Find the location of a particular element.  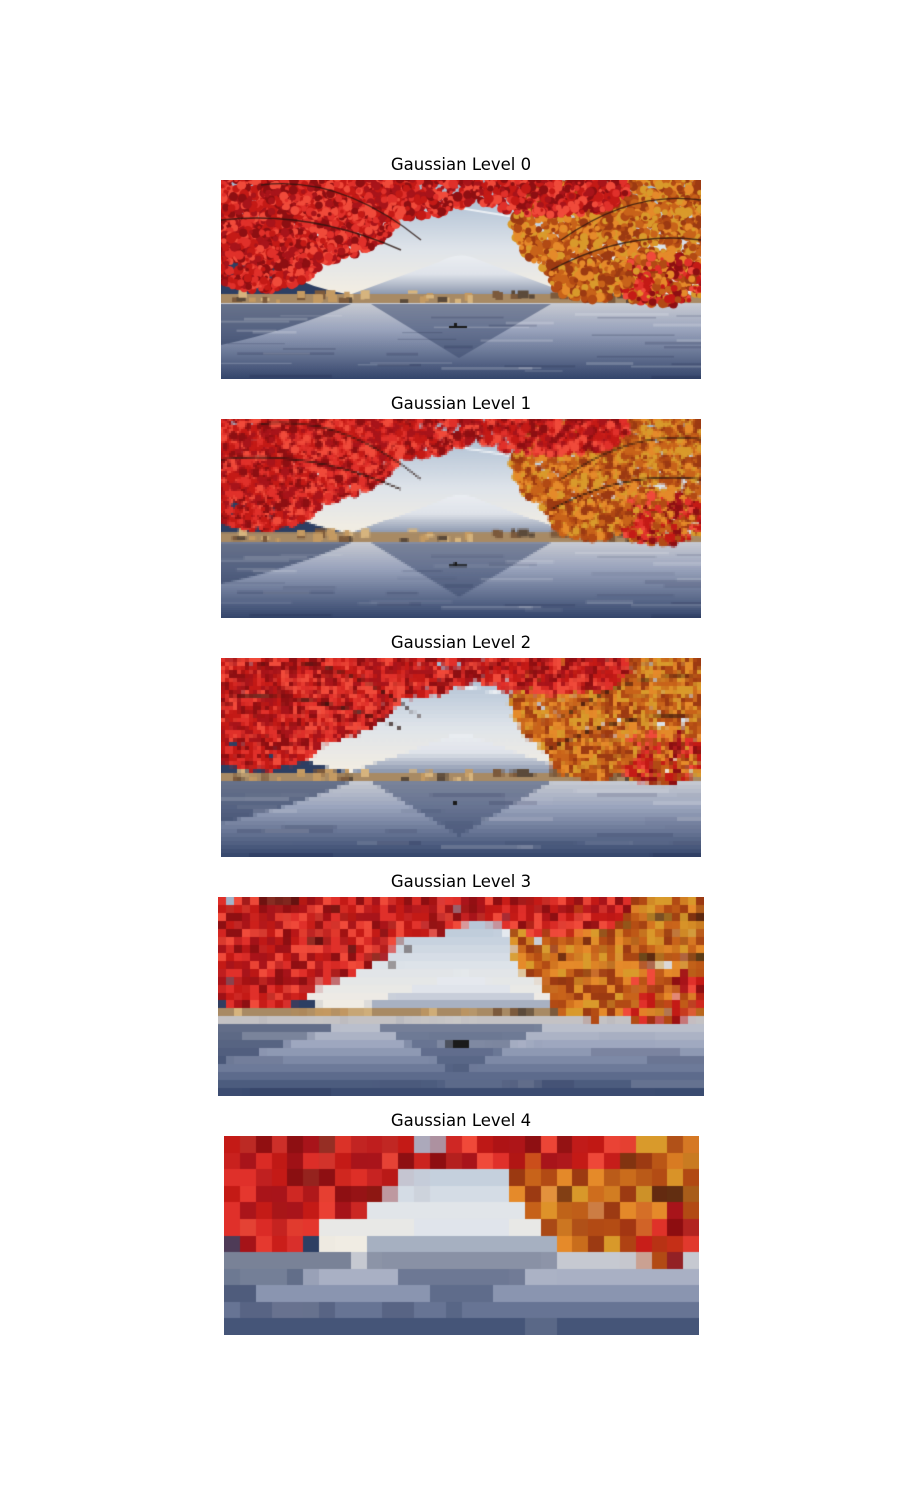

panel-title-level-2: Gaussian Level 2 is located at coordinates (461, 642).